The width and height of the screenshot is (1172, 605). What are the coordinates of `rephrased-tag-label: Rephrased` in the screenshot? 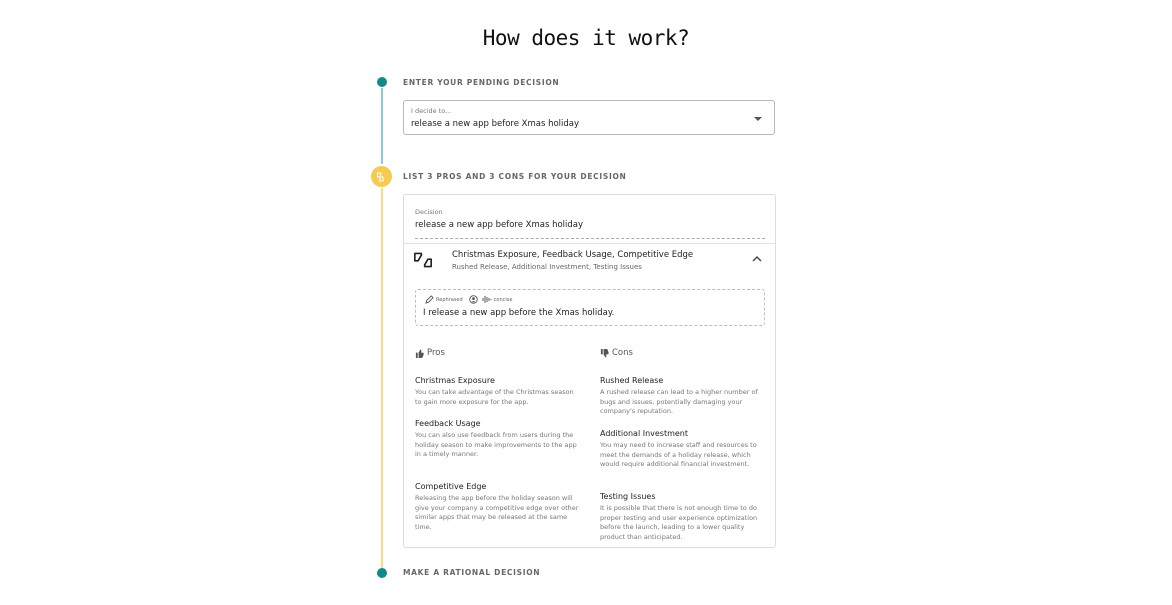 It's located at (449, 299).